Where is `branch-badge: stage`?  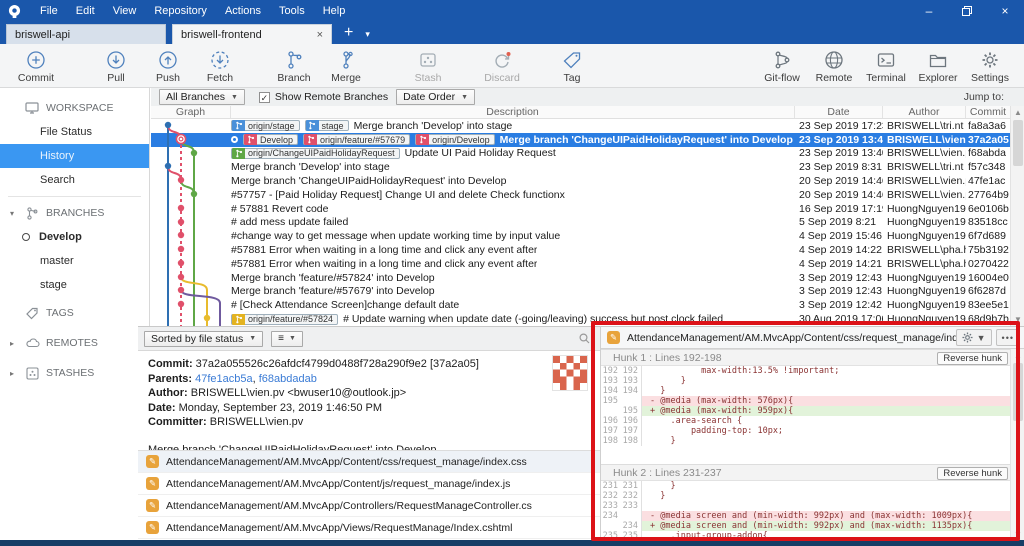
branch-badge: stage is located at coordinates (326, 126).